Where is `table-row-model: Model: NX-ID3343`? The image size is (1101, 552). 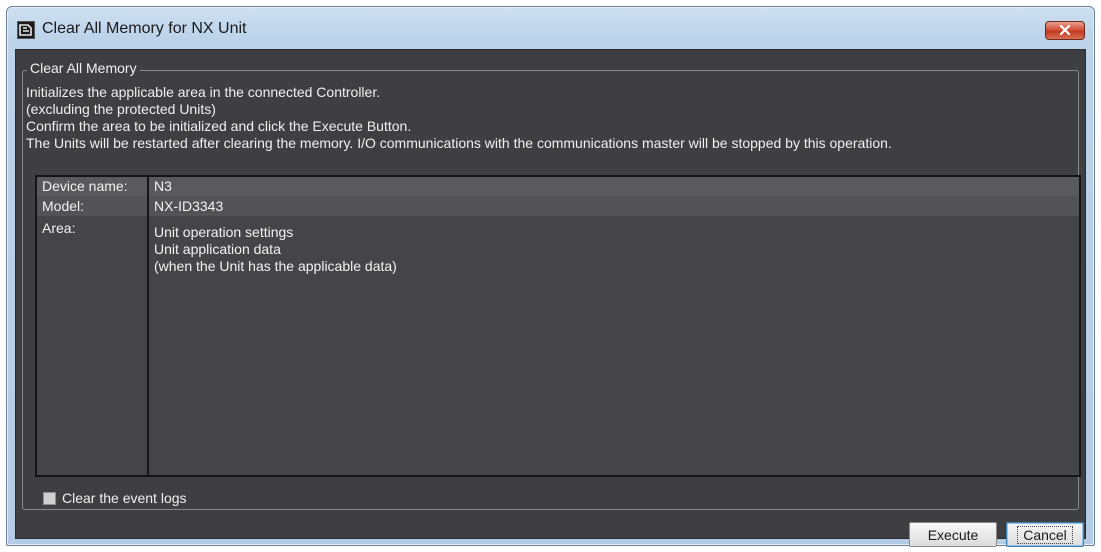 table-row-model: Model: NX-ID3343 is located at coordinates (558, 206).